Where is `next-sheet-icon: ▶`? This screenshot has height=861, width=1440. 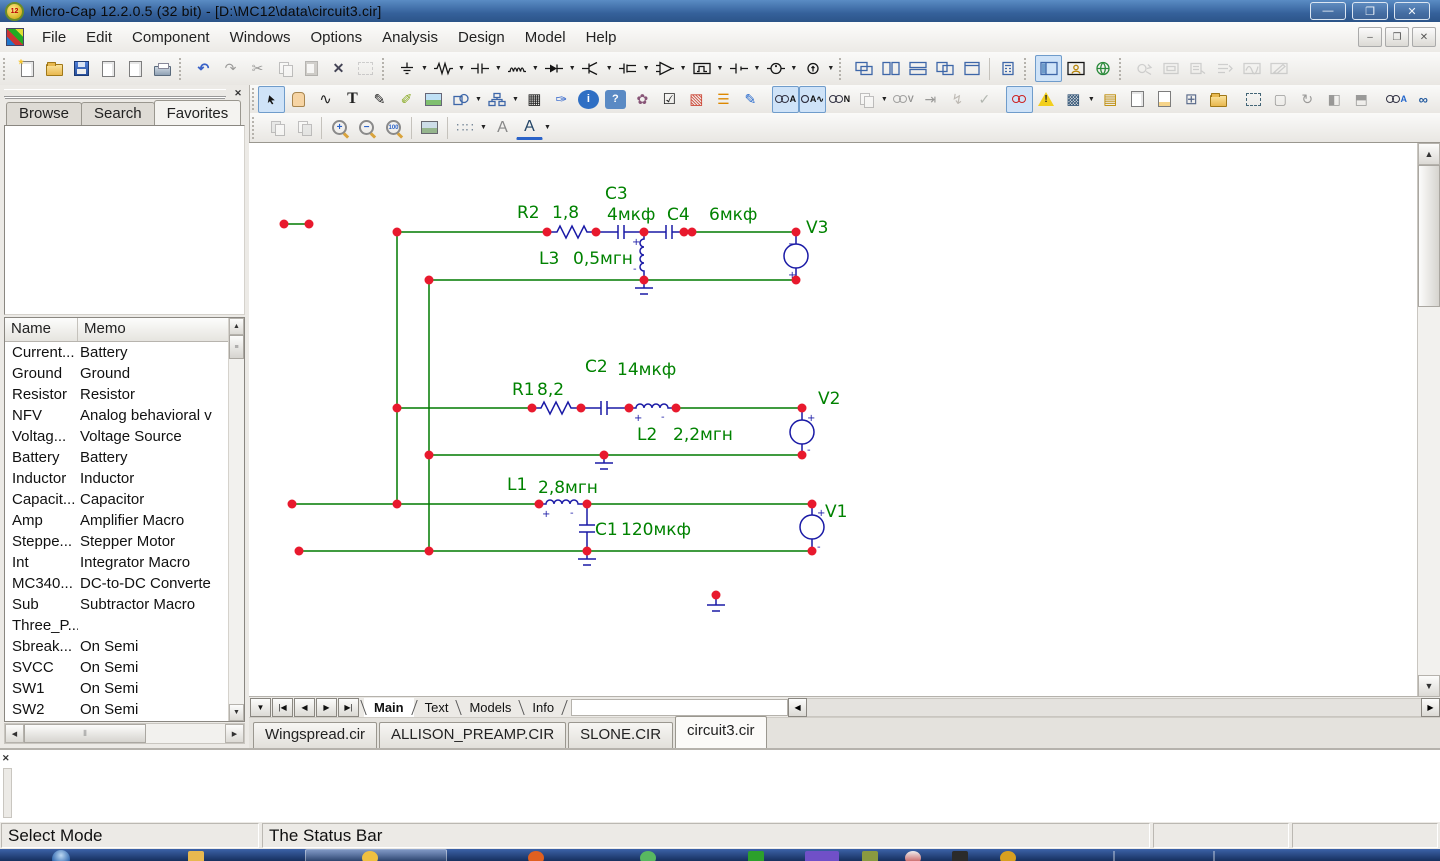
next-sheet-icon: ▶ is located at coordinates (326, 707).